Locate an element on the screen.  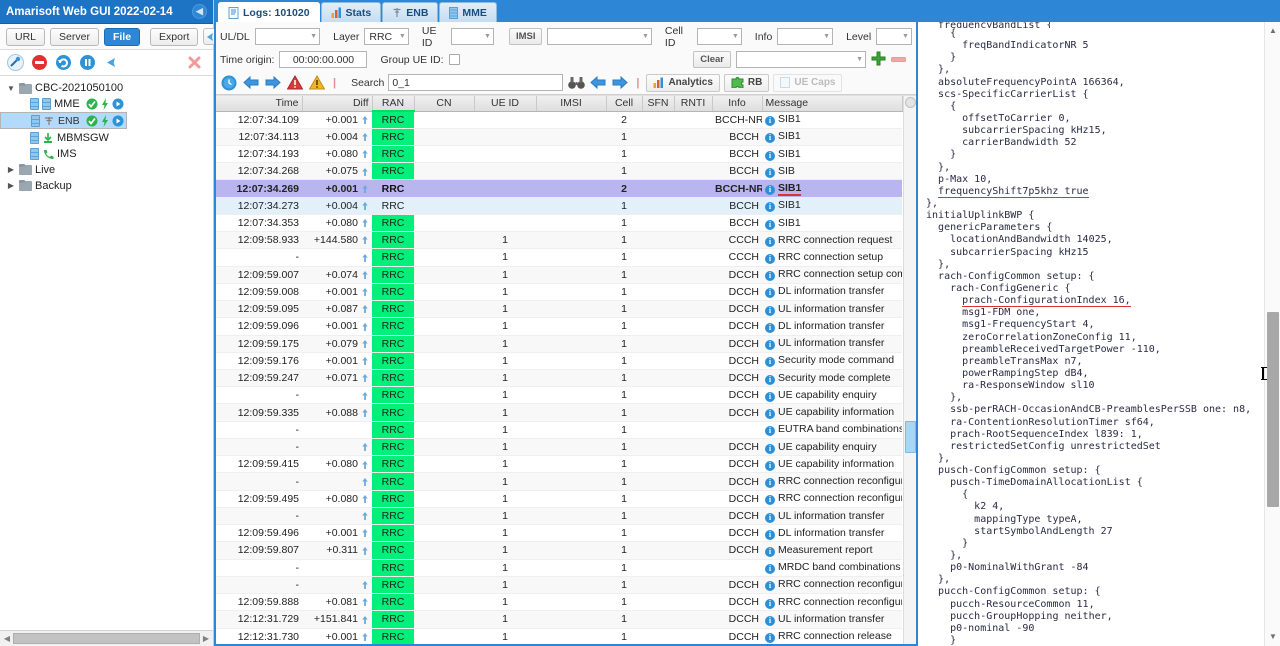
ue-caps-button: UE Caps is located at coordinates (808, 82).